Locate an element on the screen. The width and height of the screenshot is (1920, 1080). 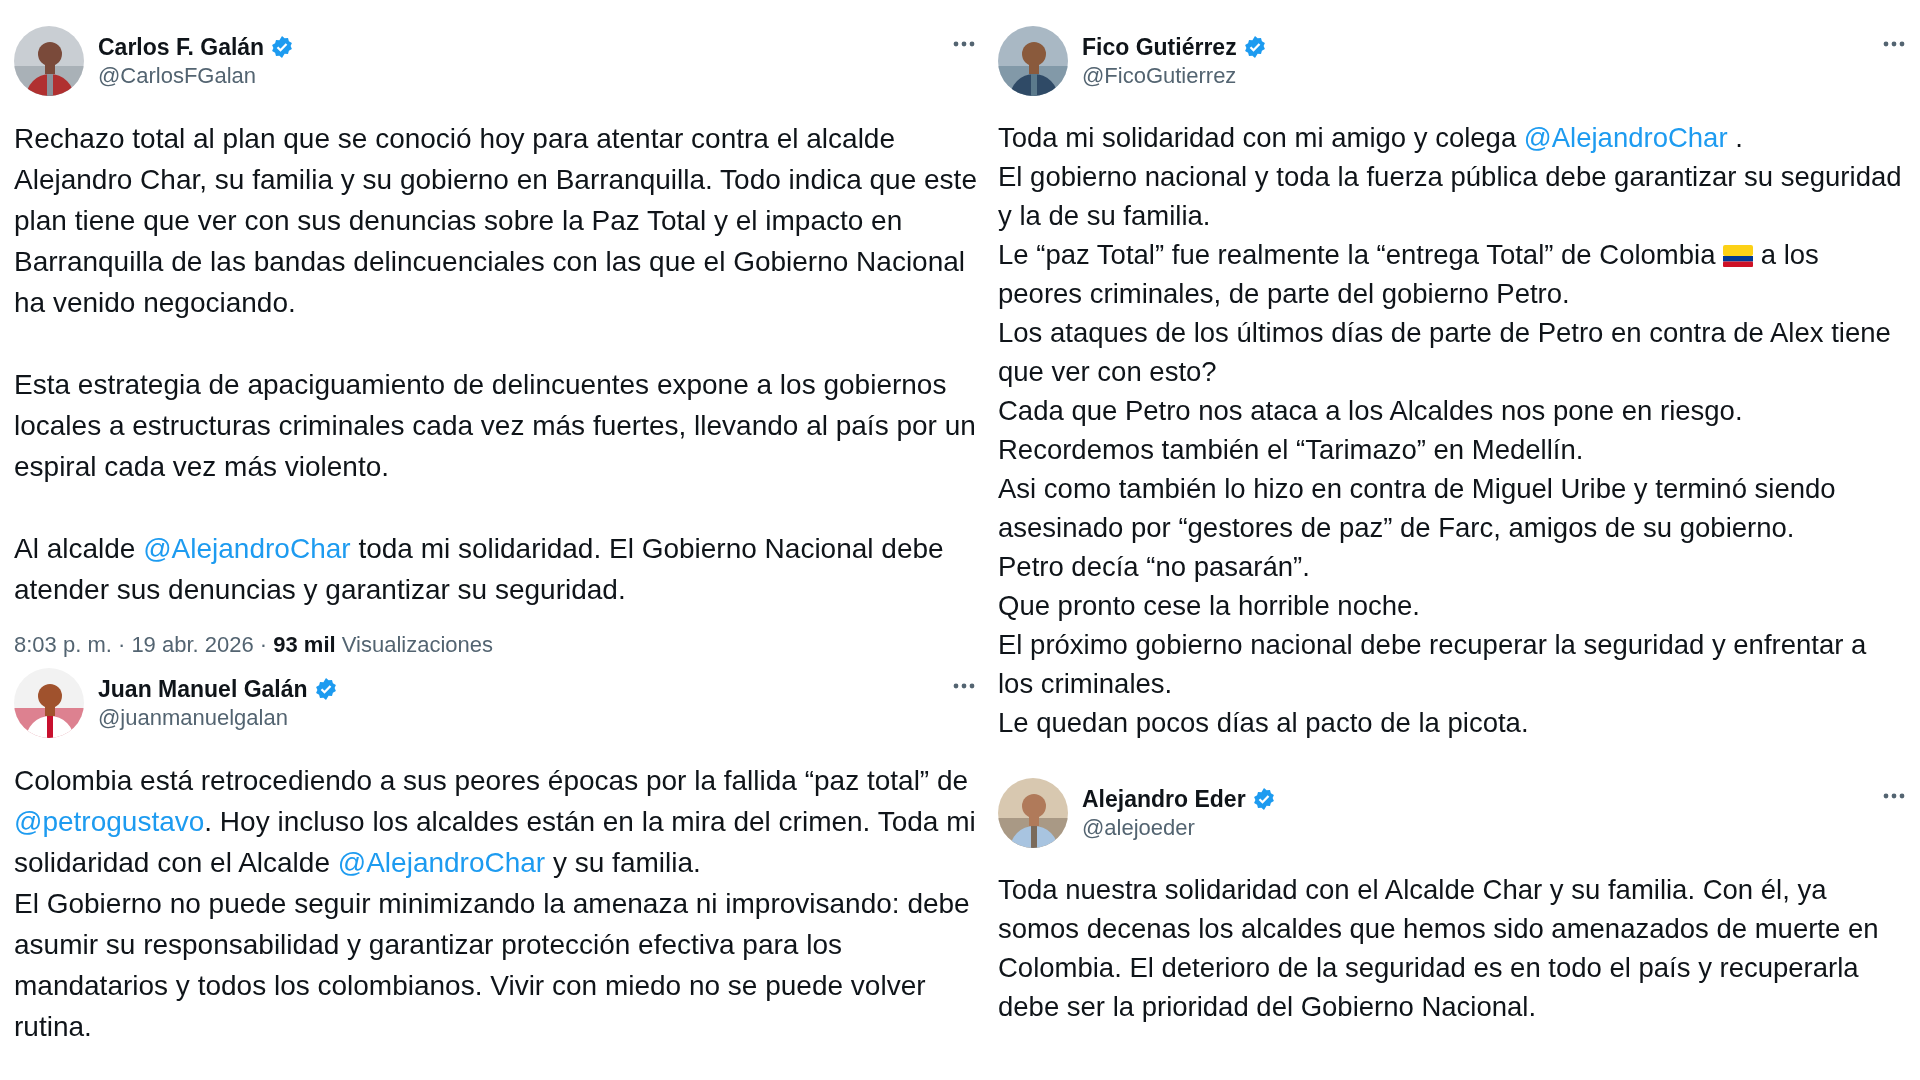
tweet-text: Colombia está retrocediendo a sus peores épocas por la fallida “paz total” de @petrogustavo. Hoy incluso los alcaldes están en la mira del crimen. Toda mi solidaridad con el Alcalde @AlejandroChar y su familia. El Gobierno no puede seguir minimizando la amenaza ni improvisando: debe asumir su responsabilidad y garantizar protección efectiva para los mandatarios y todos los colombianos. Vivir con miedo no se puede volver rutina. is located at coordinates (495, 904).